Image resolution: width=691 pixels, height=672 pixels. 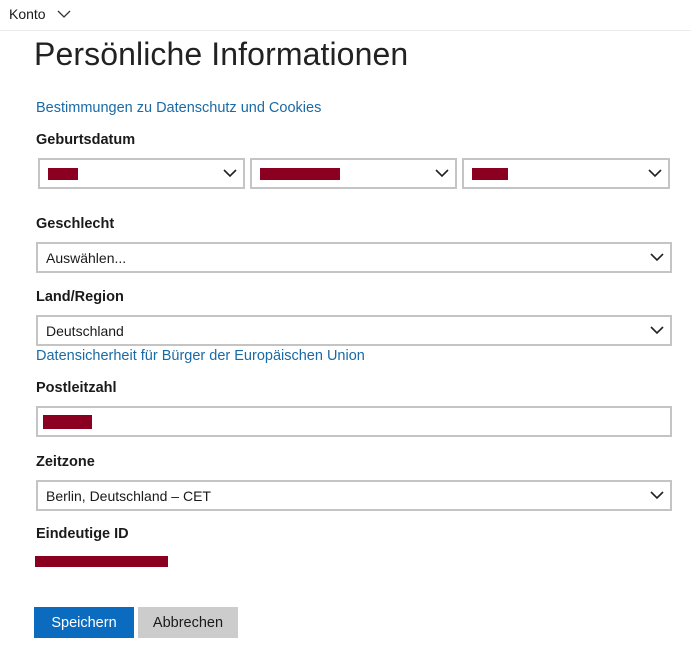 What do you see at coordinates (76, 388) in the screenshot?
I see `postal-code-label: Postleitzahl` at bounding box center [76, 388].